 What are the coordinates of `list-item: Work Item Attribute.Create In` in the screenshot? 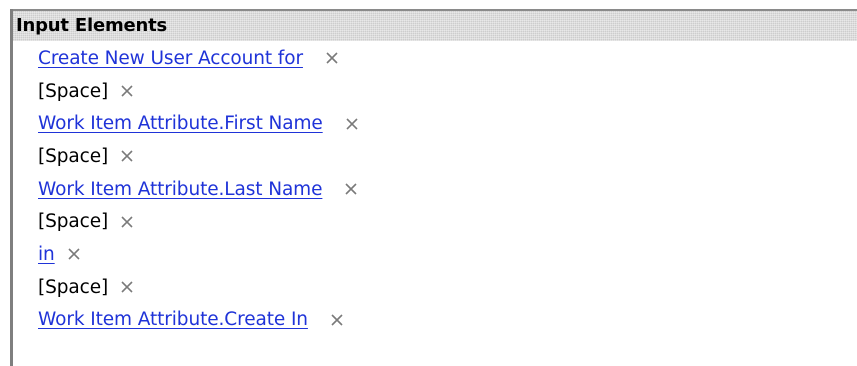 It's located at (438, 320).